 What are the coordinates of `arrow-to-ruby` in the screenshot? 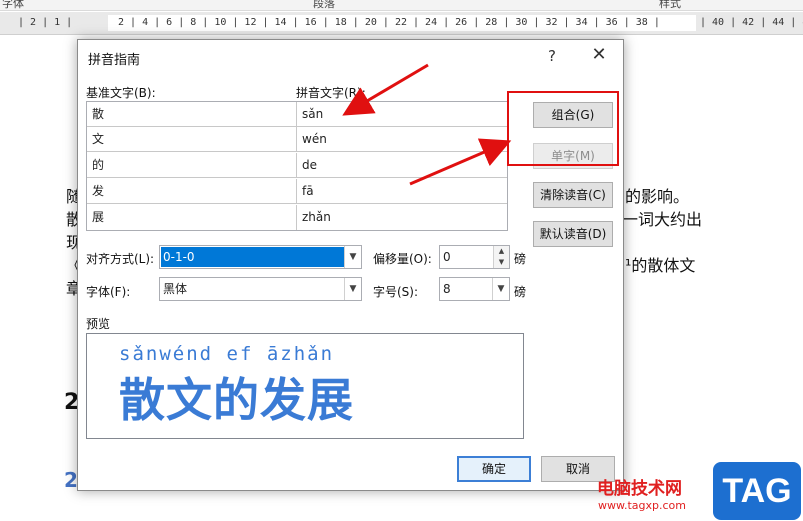 It's located at (385, 89).